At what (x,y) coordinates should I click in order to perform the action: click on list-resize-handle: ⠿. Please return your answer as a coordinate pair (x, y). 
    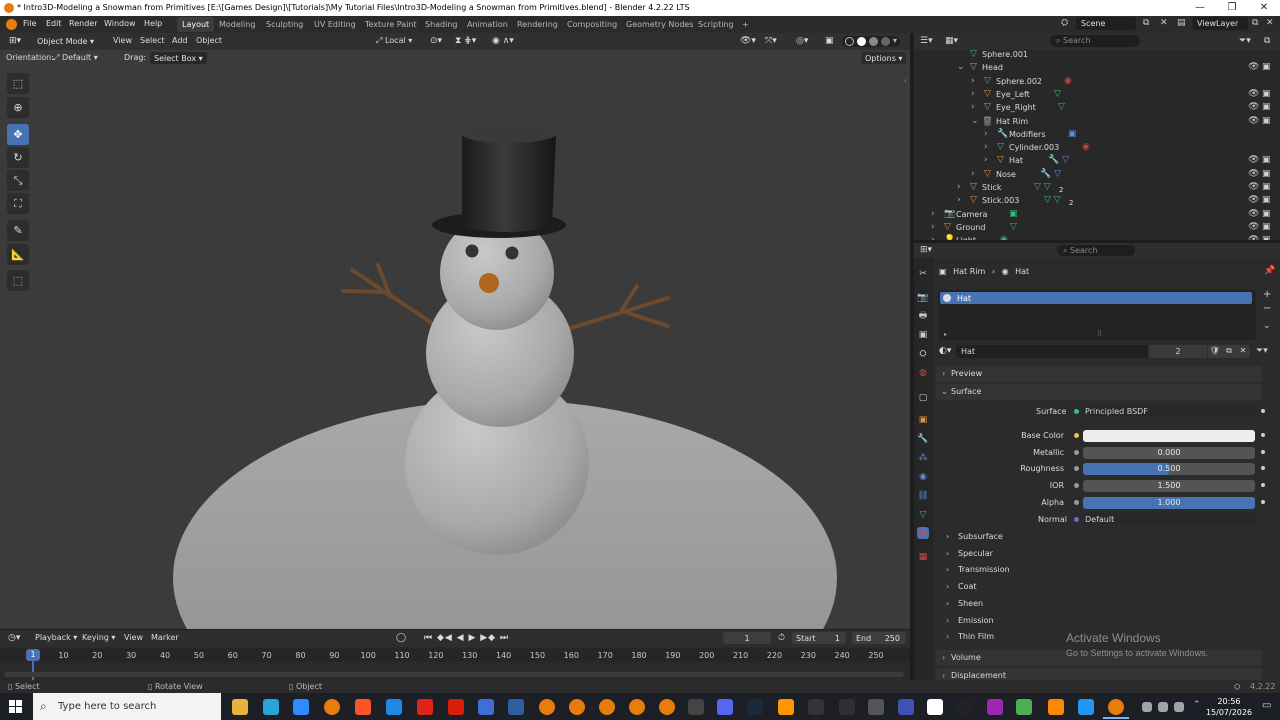
    Looking at the image, I should click on (1099, 334).